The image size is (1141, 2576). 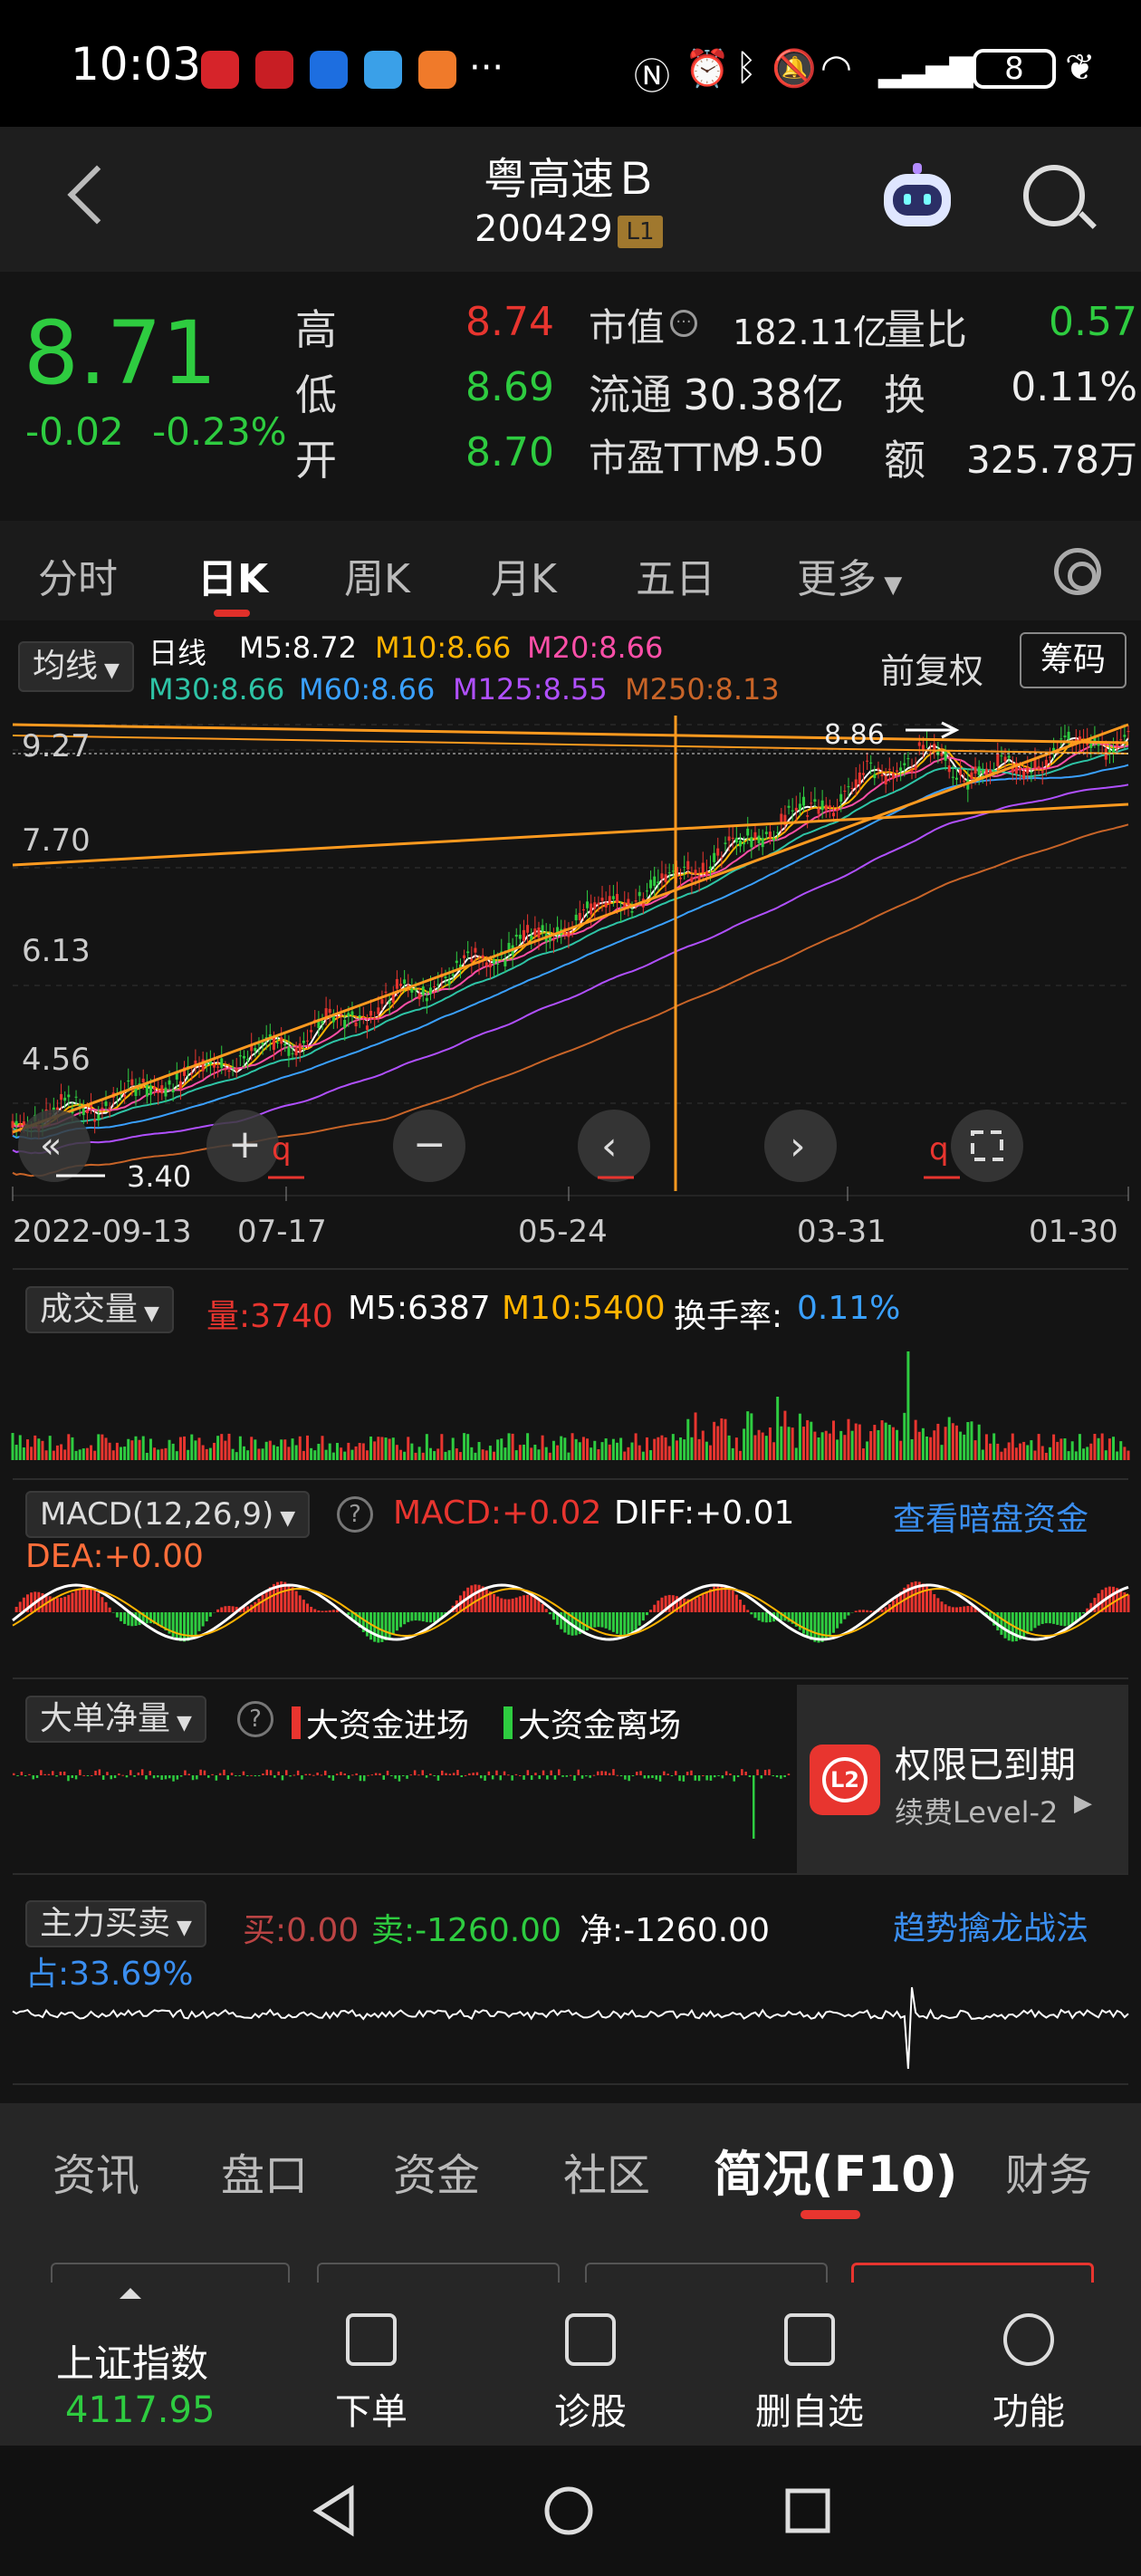 What do you see at coordinates (232, 575) in the screenshot?
I see `tab-daily-k: 日K` at bounding box center [232, 575].